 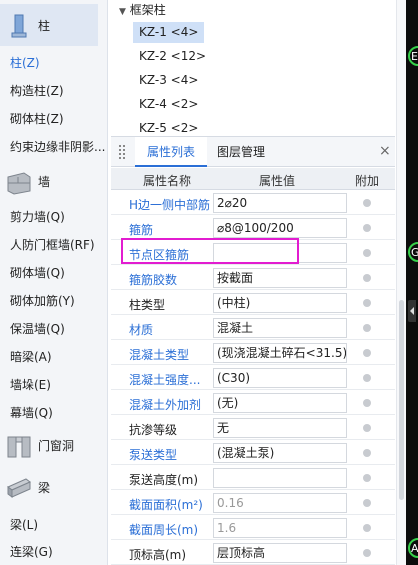 I want to click on property-value-input: (中柱), so click(x=280, y=303).